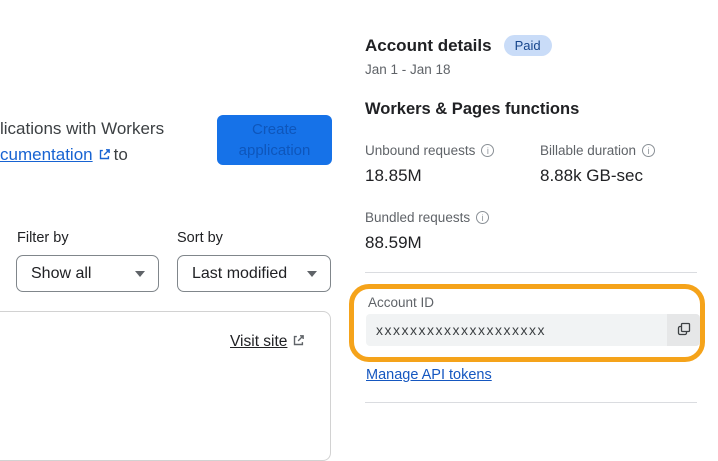  I want to click on documentation-link: cumentation, so click(46, 154).